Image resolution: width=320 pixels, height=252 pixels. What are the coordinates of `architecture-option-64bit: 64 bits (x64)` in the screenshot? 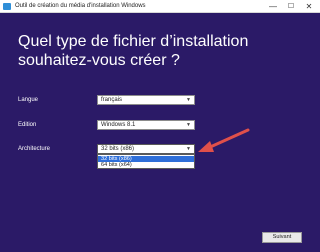 It's located at (146, 165).